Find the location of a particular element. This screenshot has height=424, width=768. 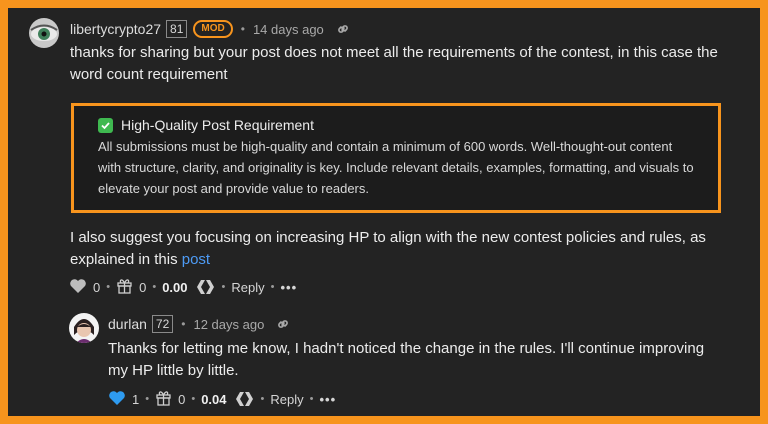

reply-actions: 1 • 0 • 0.04 • Reply • ••• is located at coordinates (222, 399).